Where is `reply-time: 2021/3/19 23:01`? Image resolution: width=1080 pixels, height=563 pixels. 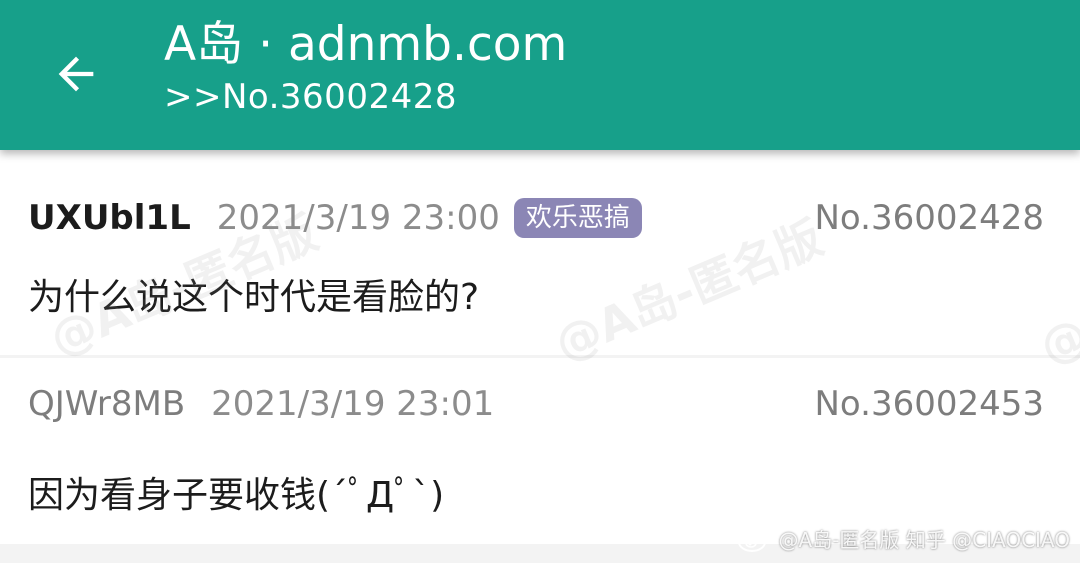
reply-time: 2021/3/19 23:01 is located at coordinates (353, 404).